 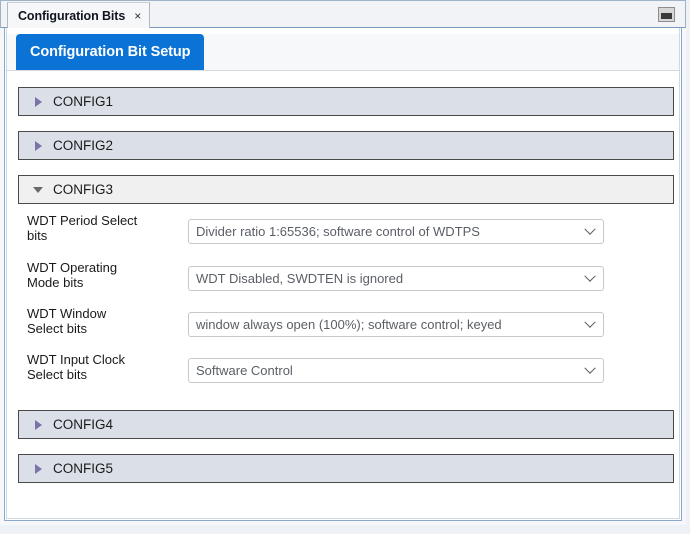 What do you see at coordinates (137, 16) in the screenshot?
I see `close-icon: ×` at bounding box center [137, 16].